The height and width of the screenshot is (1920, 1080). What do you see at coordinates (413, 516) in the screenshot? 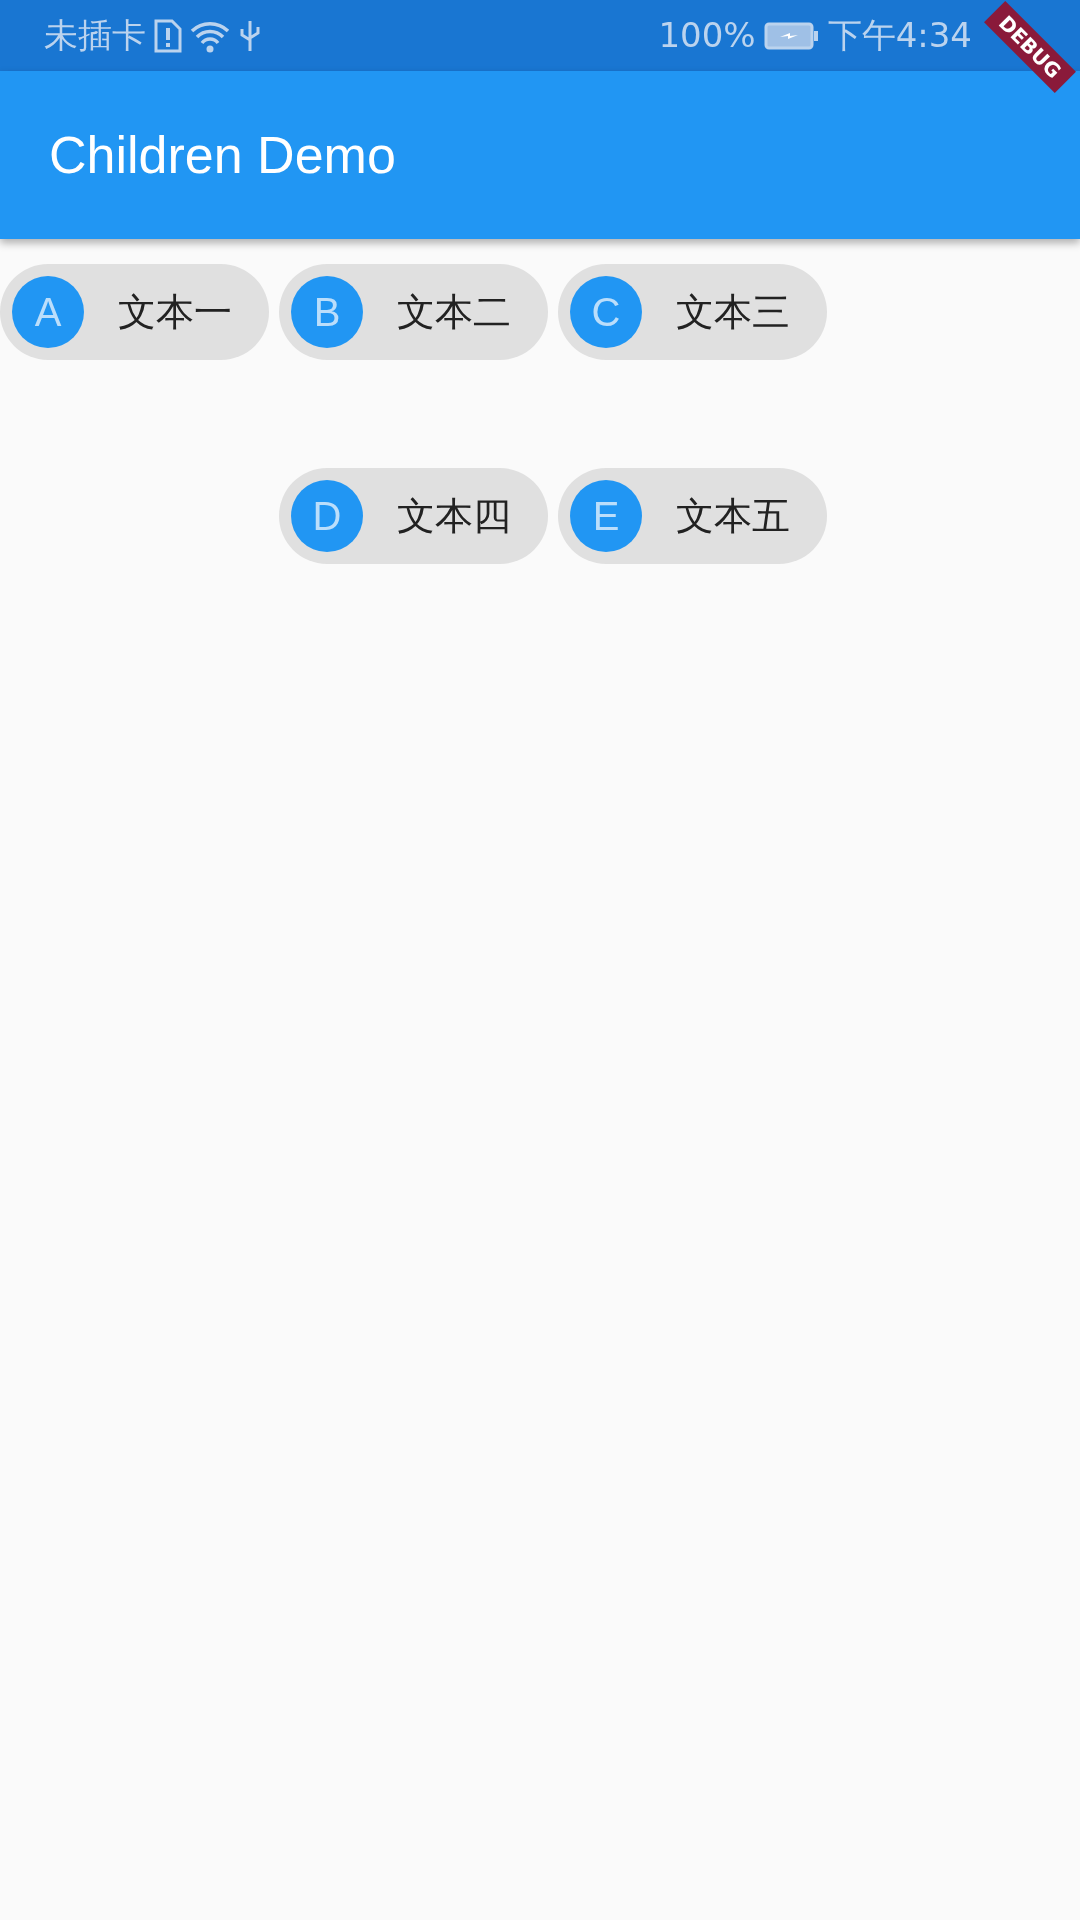
I see `chip: D 文本四` at bounding box center [413, 516].